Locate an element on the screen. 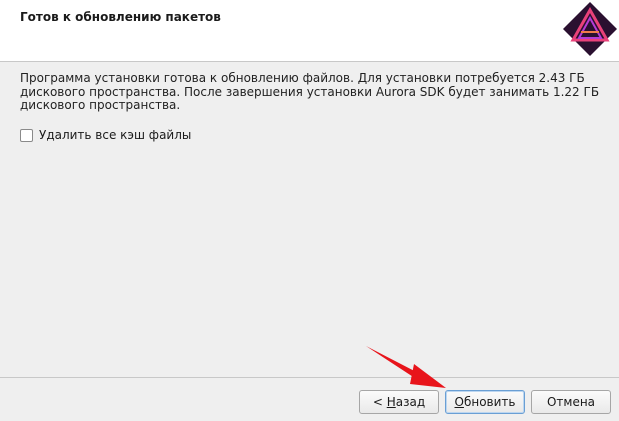 Image resolution: width=619 pixels, height=421 pixels. back-prefix: < is located at coordinates (379, 402).